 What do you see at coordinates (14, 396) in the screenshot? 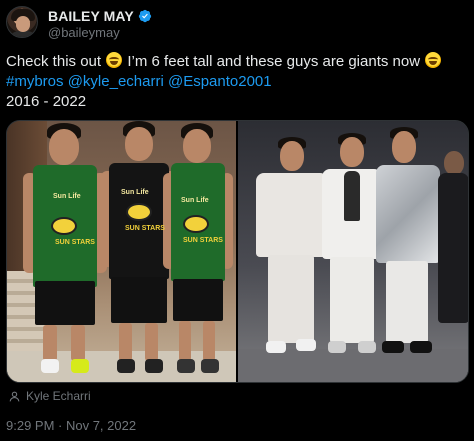
I see `person-icon` at bounding box center [14, 396].